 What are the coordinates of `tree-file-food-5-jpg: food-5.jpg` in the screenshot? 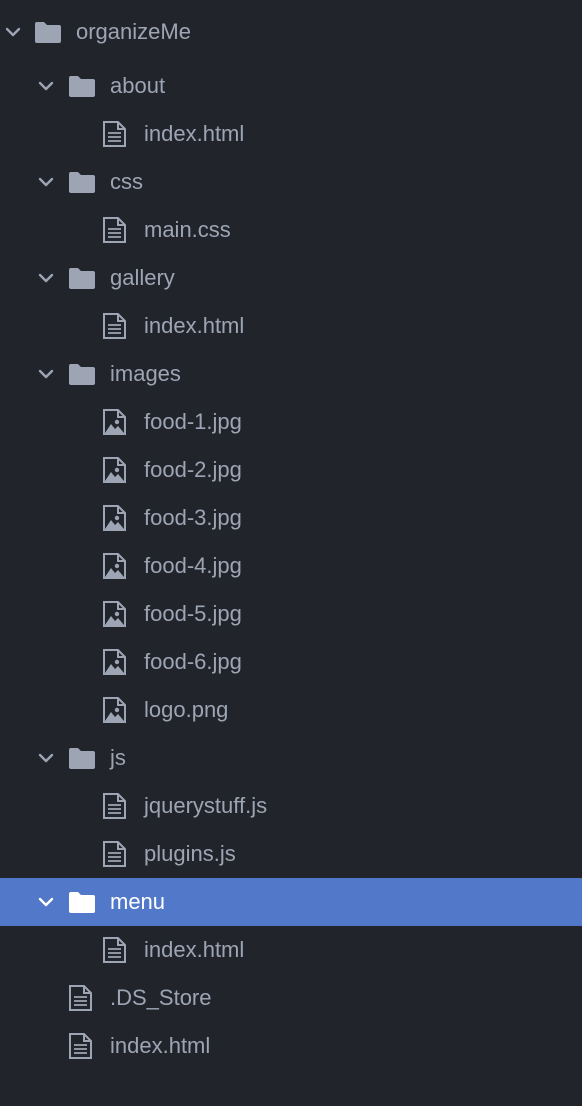 It's located at (291, 614).